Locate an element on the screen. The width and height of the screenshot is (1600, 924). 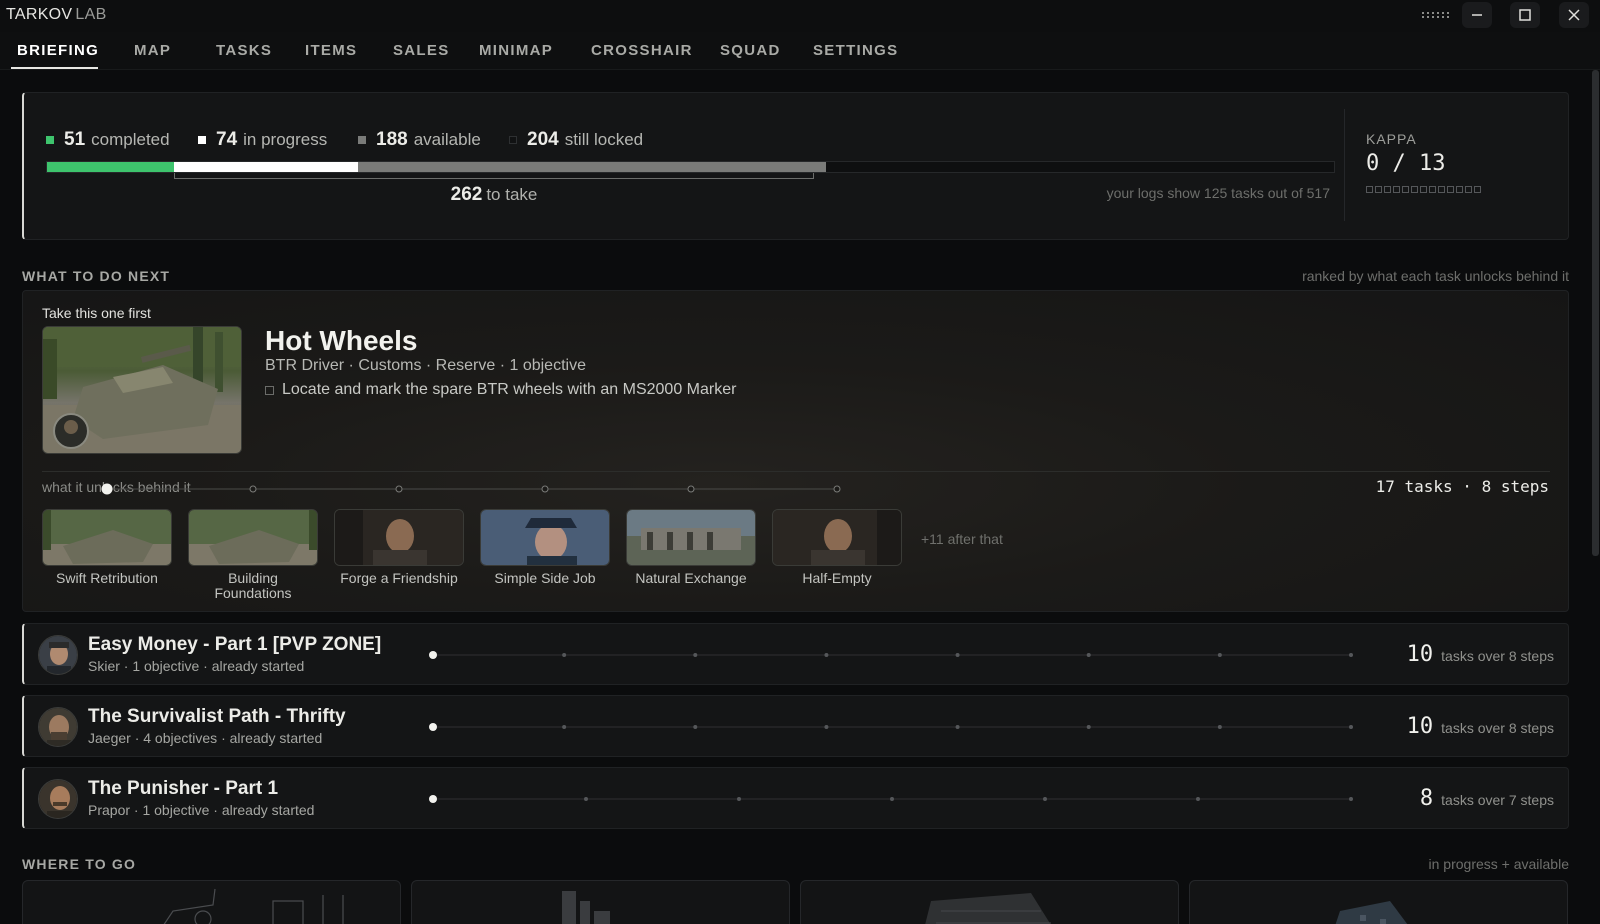
completed-count: 51 is located at coordinates (75, 139).